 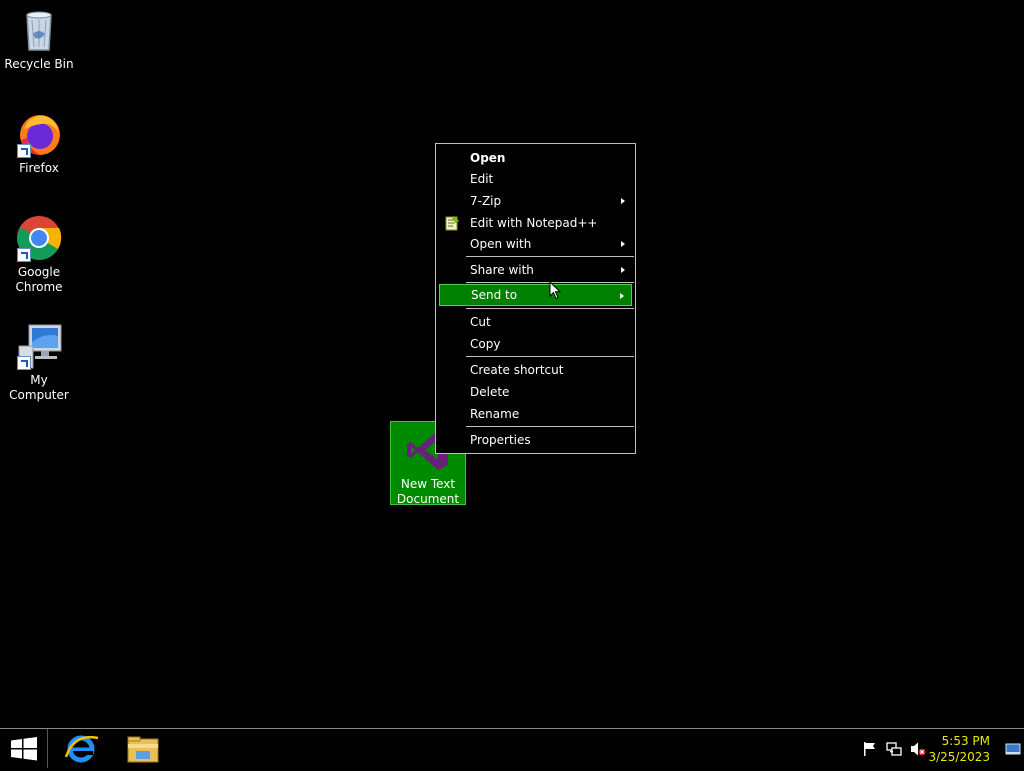 I want to click on file-explorer-icon, so click(x=143, y=749).